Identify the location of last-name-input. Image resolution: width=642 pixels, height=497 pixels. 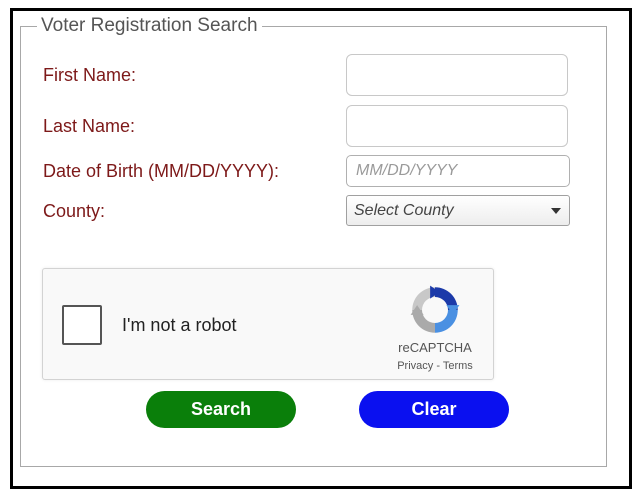
(457, 126).